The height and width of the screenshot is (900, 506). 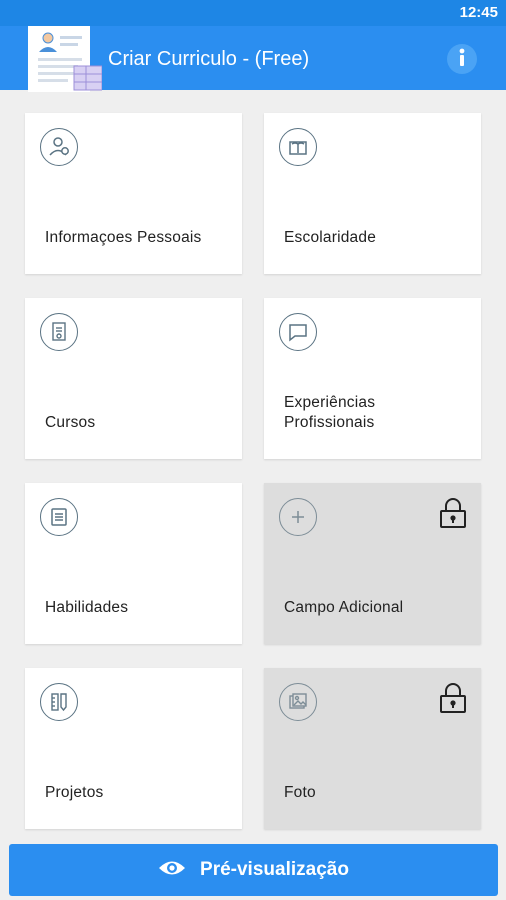 What do you see at coordinates (133, 193) in the screenshot?
I see `card-informacoes-pessoais: Informaçoes Pessoais` at bounding box center [133, 193].